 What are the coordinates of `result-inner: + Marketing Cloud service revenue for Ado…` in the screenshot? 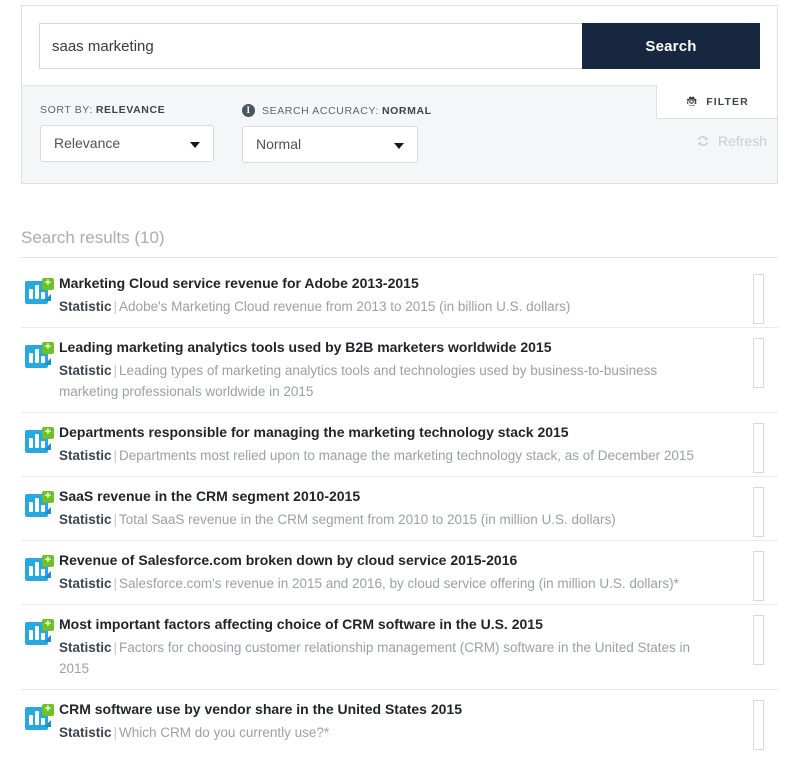 It's located at (369, 295).